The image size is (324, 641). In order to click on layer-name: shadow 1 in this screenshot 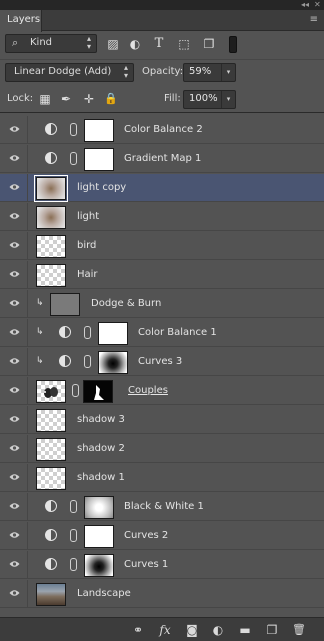, I will do `click(101, 477)`.